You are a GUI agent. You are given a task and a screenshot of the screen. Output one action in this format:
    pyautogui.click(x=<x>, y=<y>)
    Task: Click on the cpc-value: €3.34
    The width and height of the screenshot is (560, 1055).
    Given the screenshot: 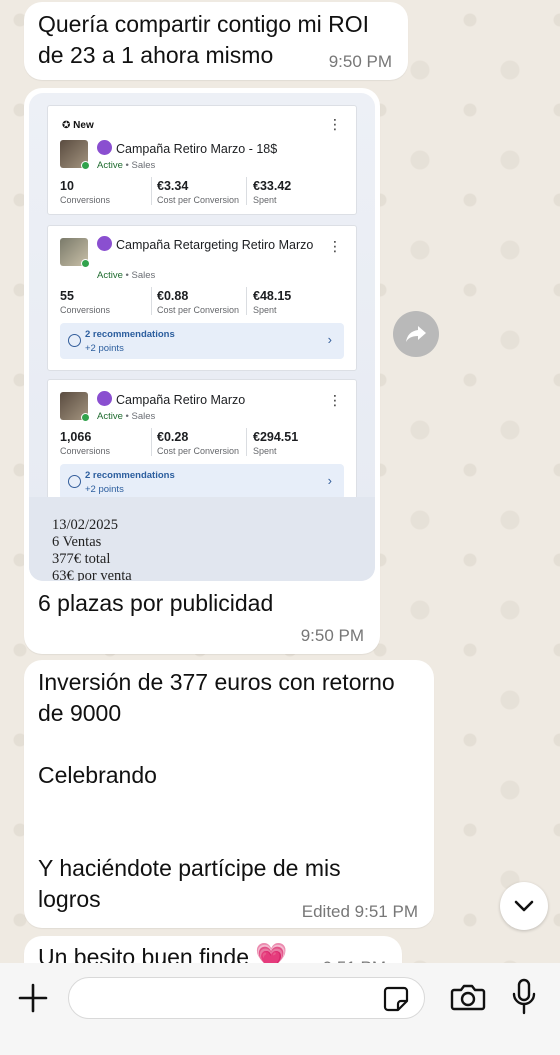 What is the action you would take?
    pyautogui.click(x=173, y=186)
    